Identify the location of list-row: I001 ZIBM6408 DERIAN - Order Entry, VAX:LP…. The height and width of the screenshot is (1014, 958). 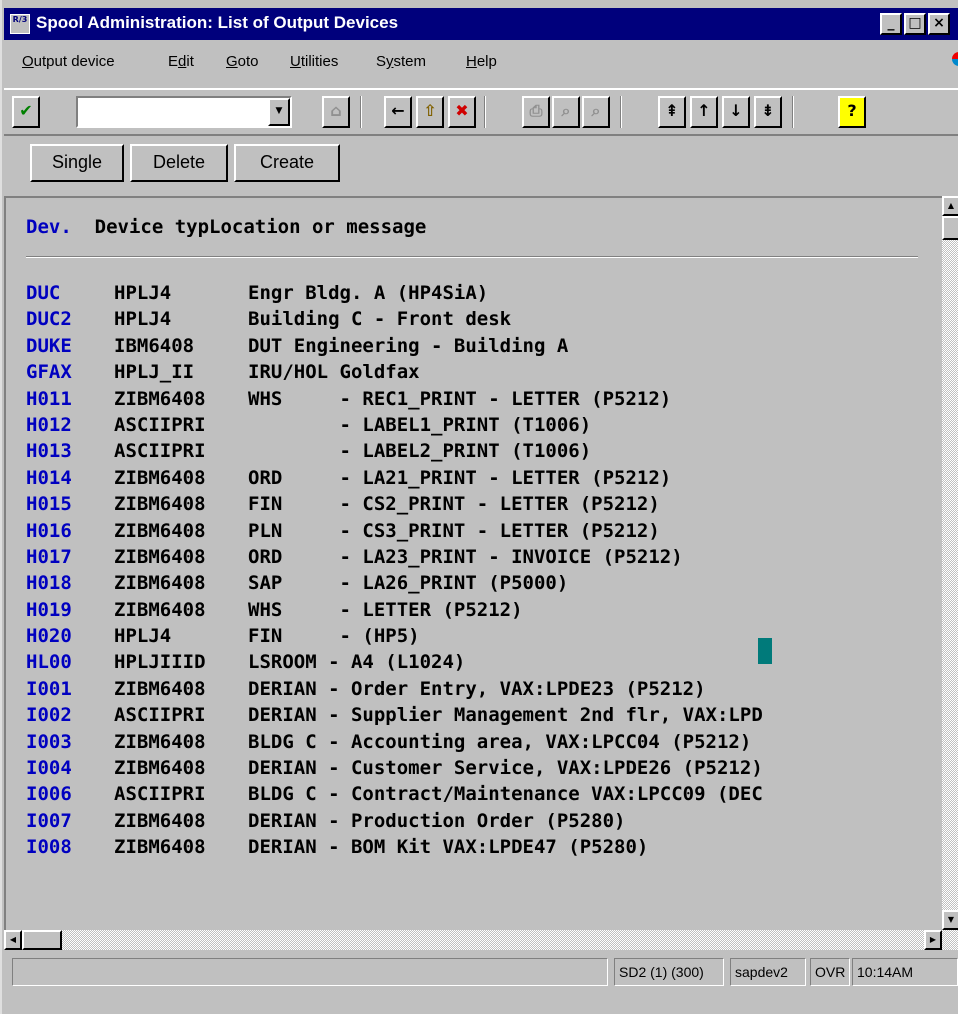
(394, 689).